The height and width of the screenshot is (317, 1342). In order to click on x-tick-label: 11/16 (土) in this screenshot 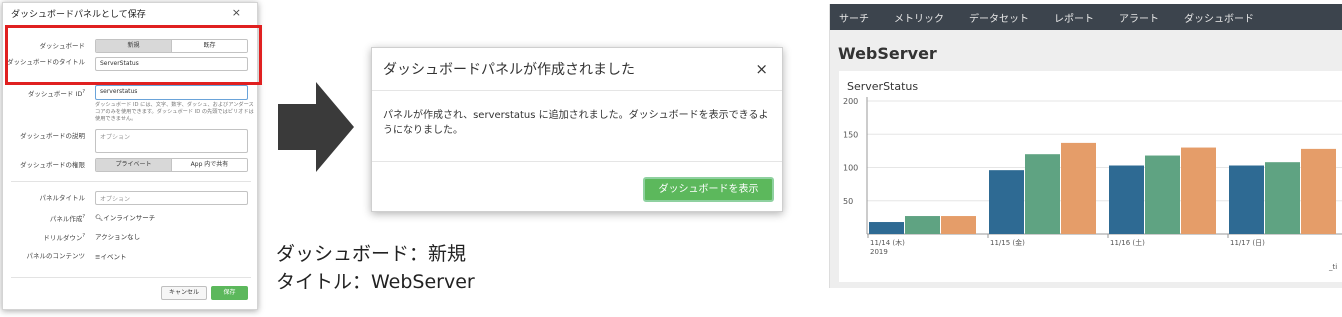, I will do `click(1127, 242)`.